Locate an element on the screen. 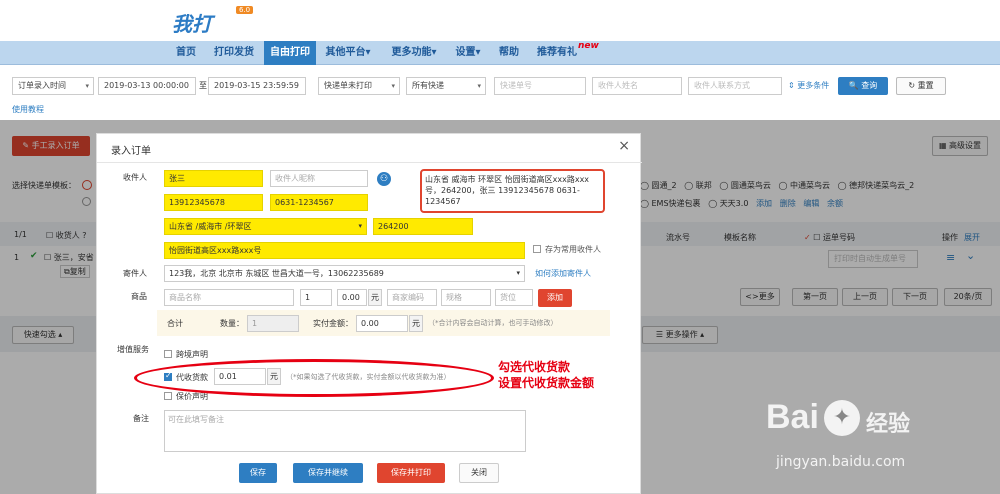  remark-label: 备注 is located at coordinates (141, 418).